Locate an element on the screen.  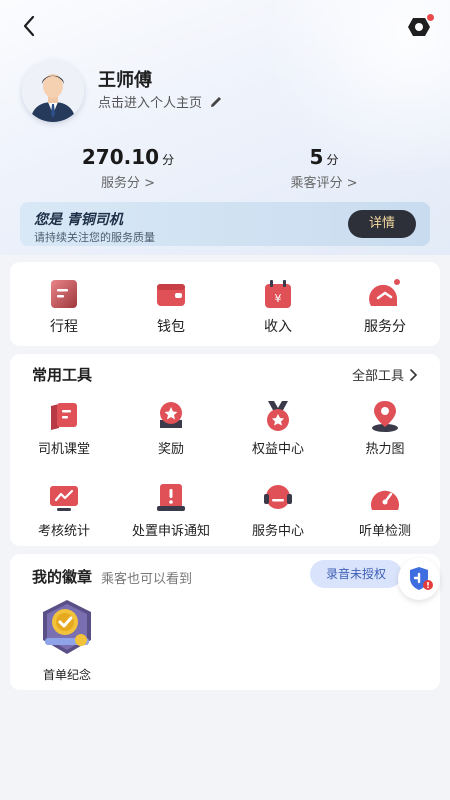
tool-item-classroom: 司机课堂 is located at coordinates (64, 427).